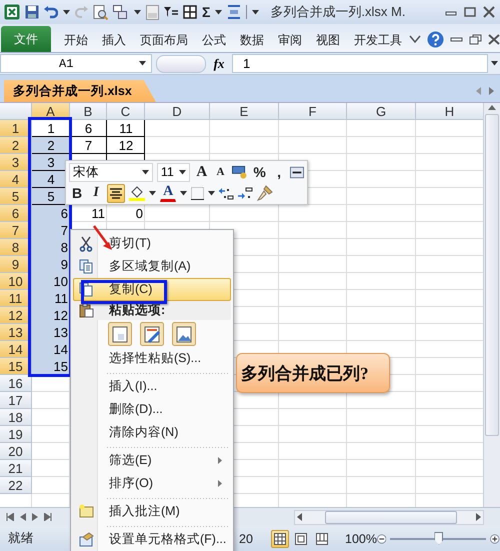 The height and width of the screenshot is (551, 500). Describe the element at coordinates (80, 91) in the screenshot. I see `workbook-tab: 多列合并成一列.xlsx` at that location.